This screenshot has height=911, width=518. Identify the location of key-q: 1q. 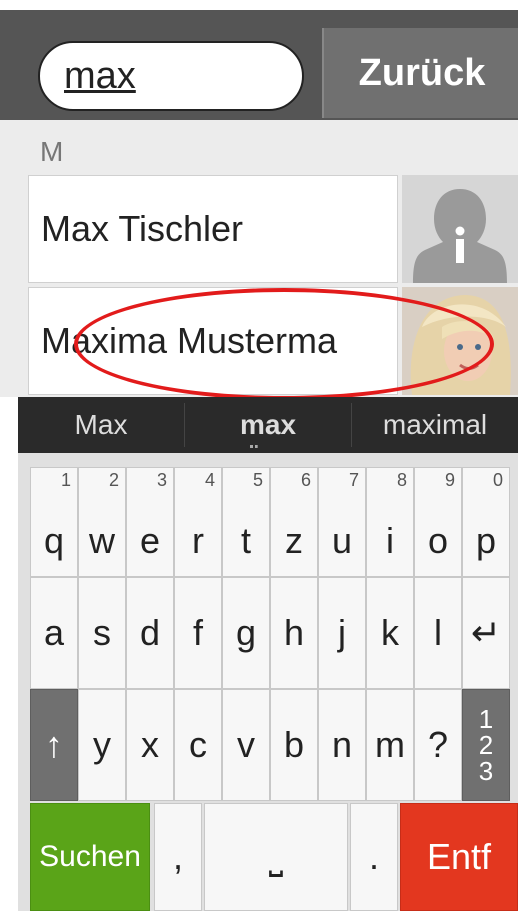
(54, 522).